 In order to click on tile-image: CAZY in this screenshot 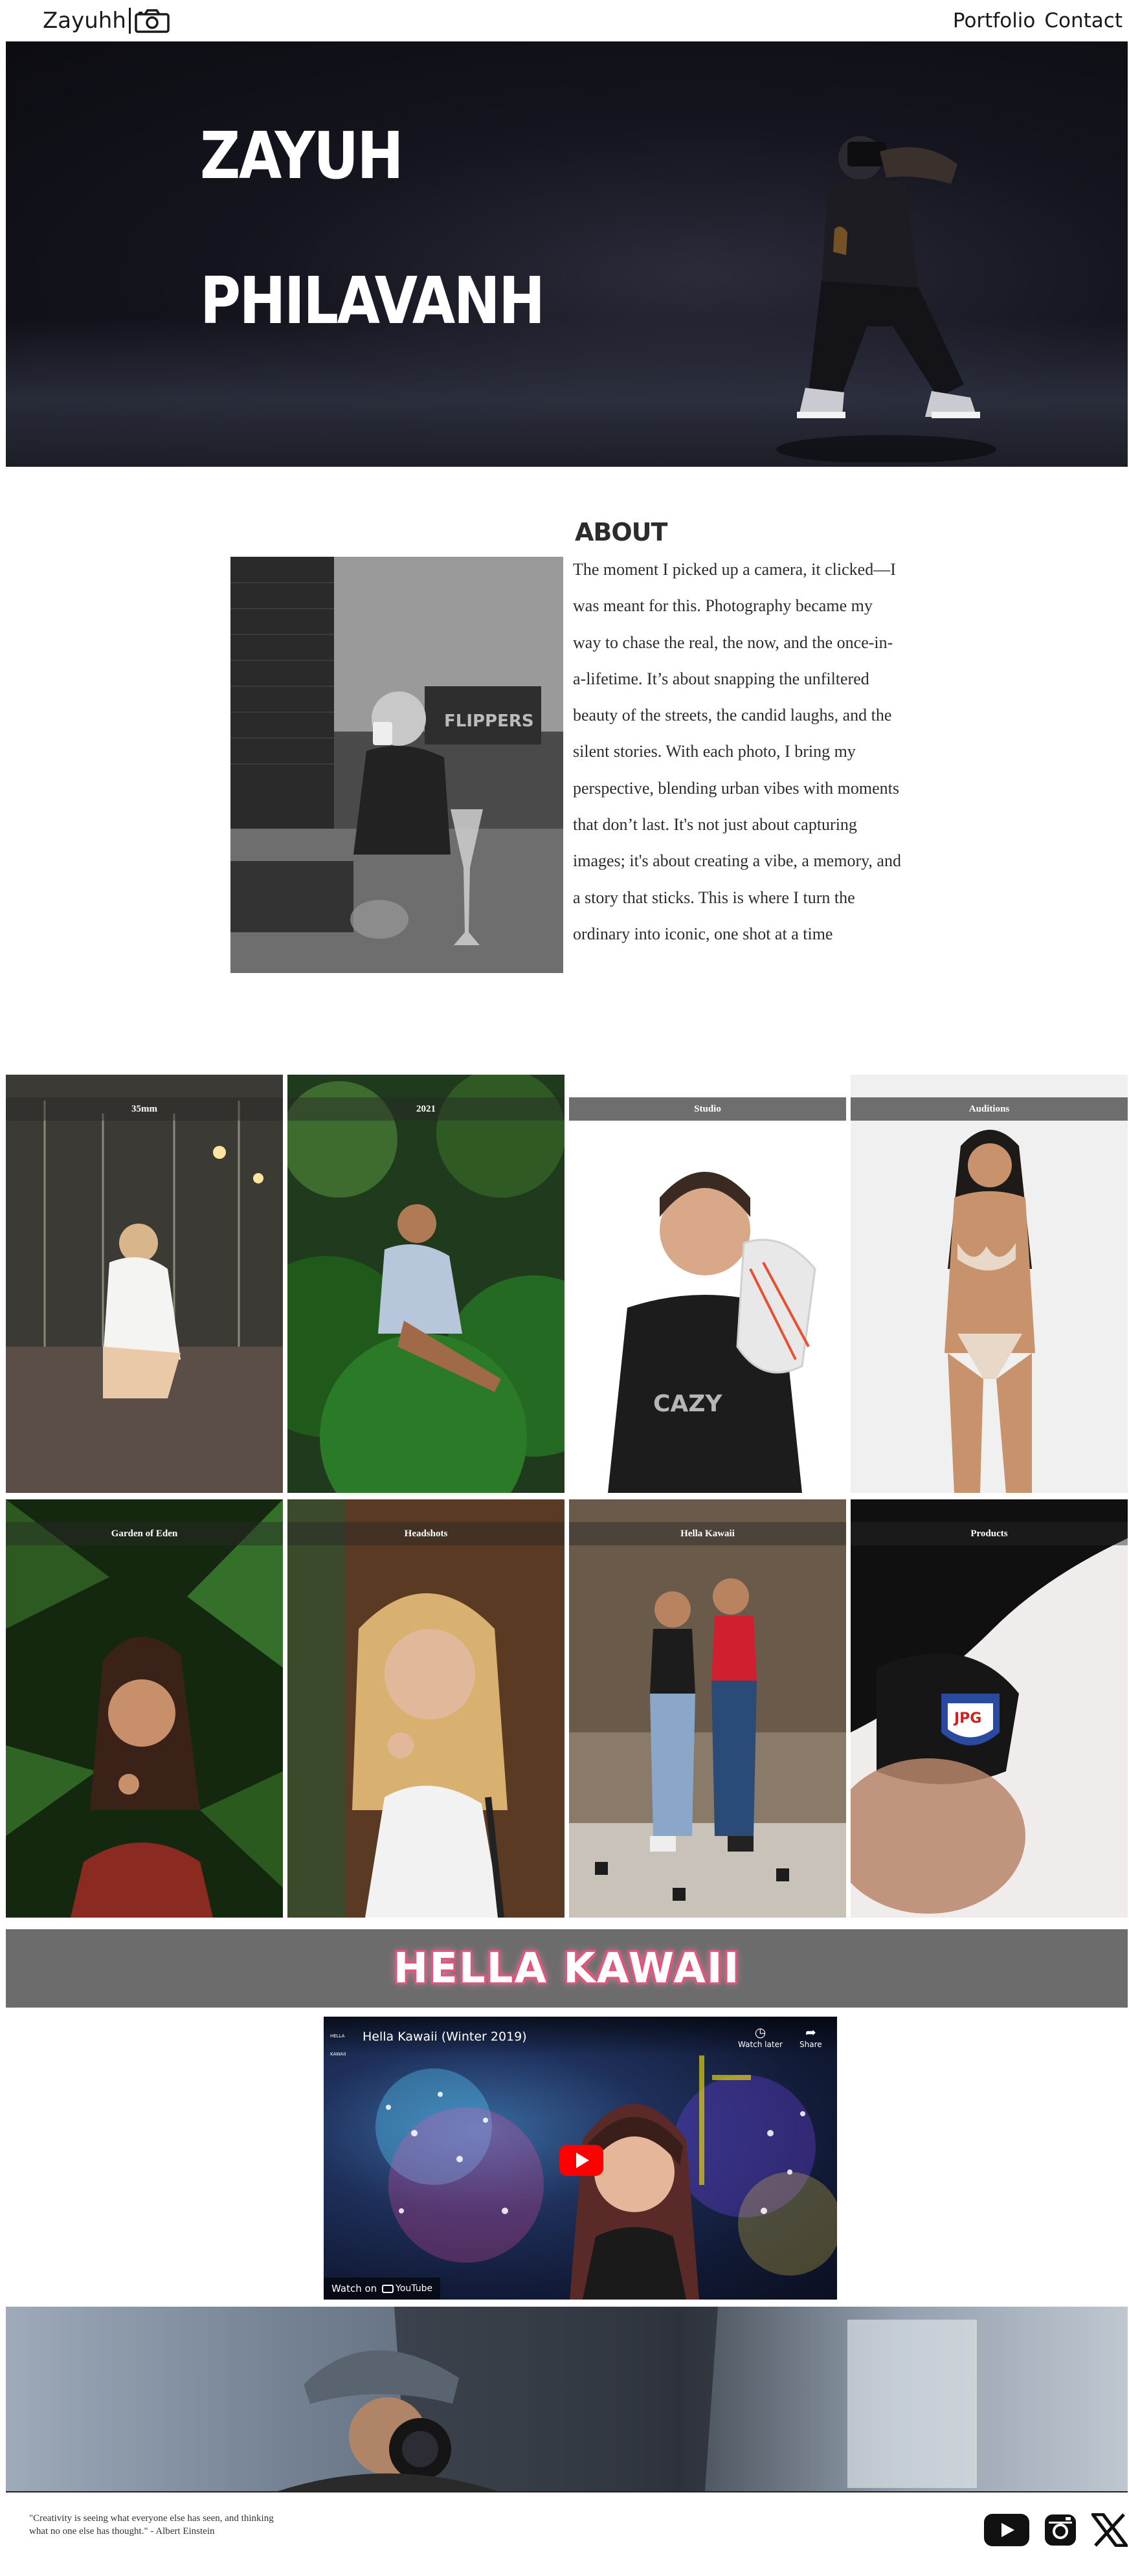, I will do `click(707, 1284)`.